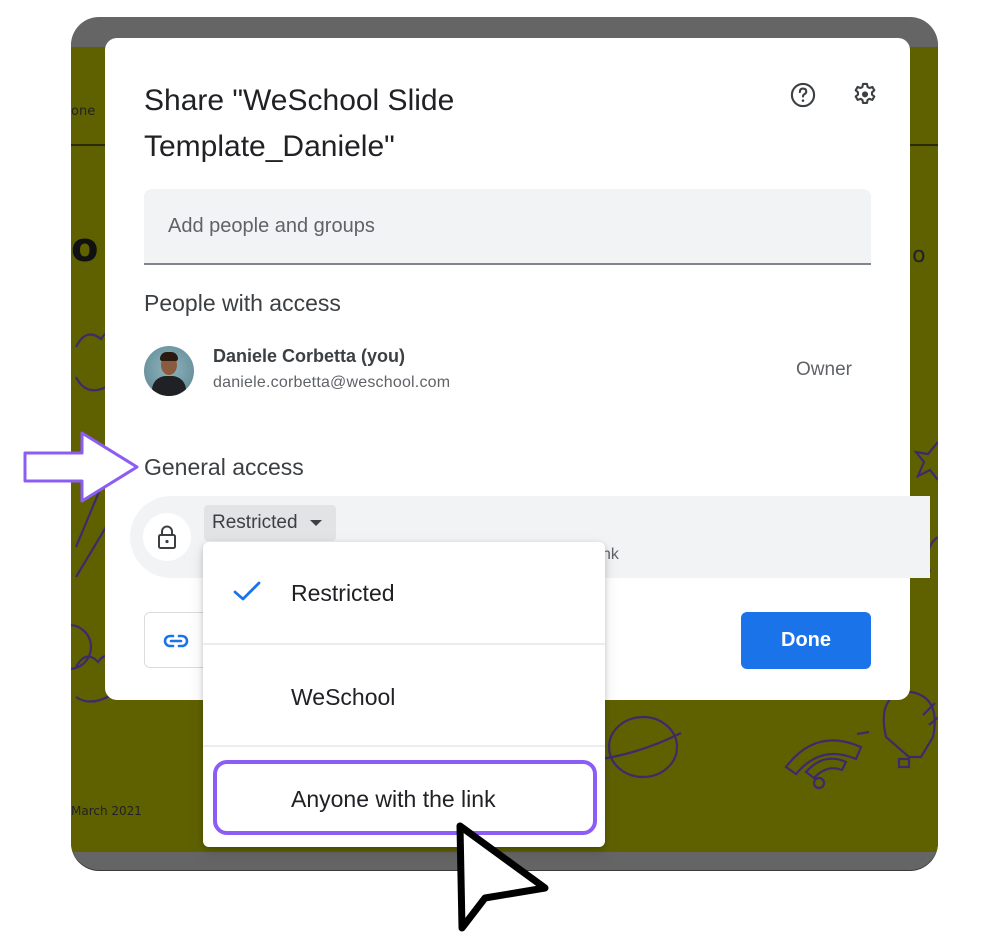 The height and width of the screenshot is (938, 1008). What do you see at coordinates (404, 592) in the screenshot?
I see `menu-item-restricted: Restricted` at bounding box center [404, 592].